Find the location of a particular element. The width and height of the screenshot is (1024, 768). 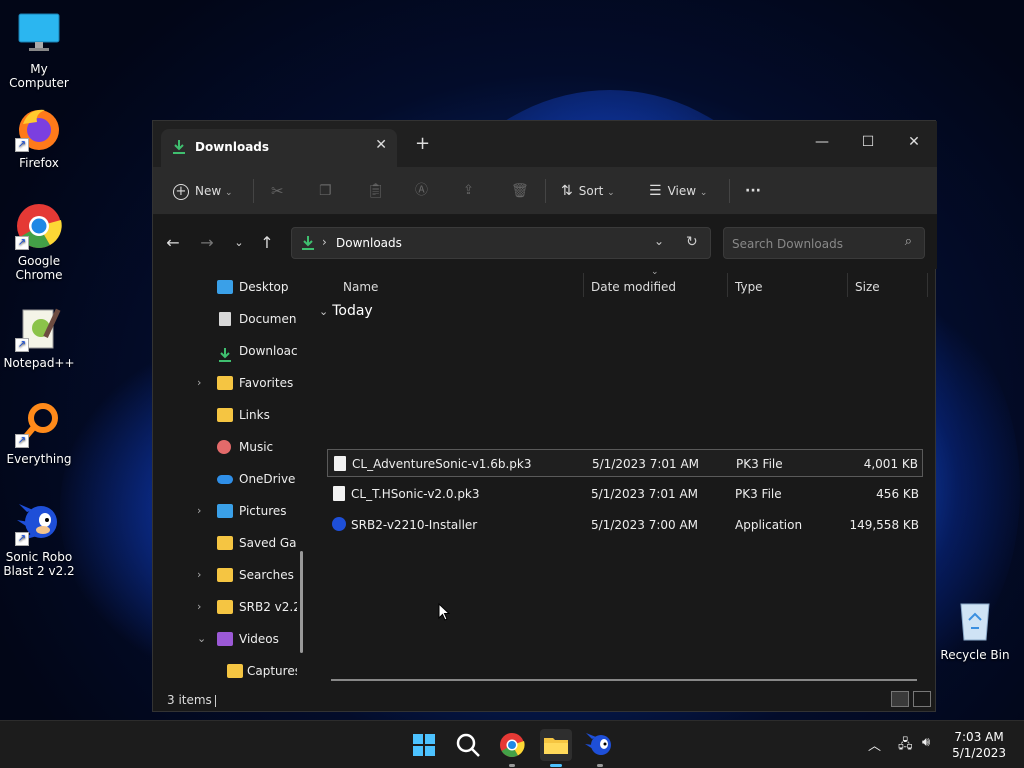

start-button is located at coordinates (424, 745).